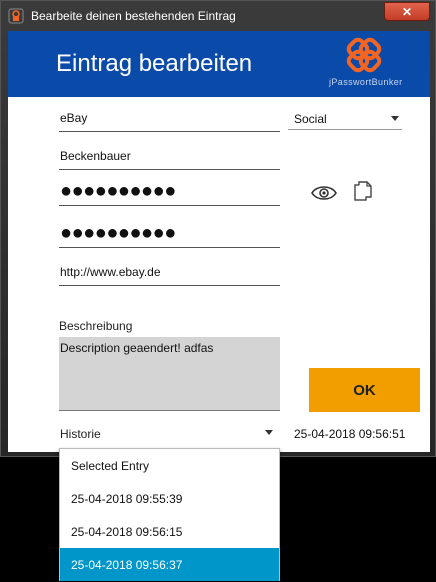 The image size is (436, 582). What do you see at coordinates (169, 156) in the screenshot?
I see `username-field: Beckenbauer` at bounding box center [169, 156].